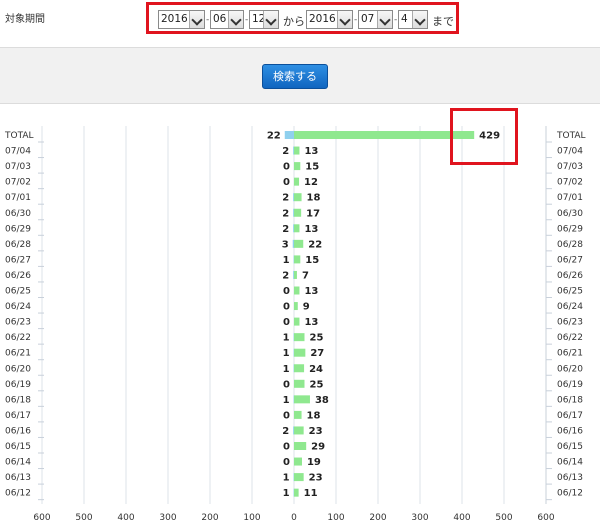  Describe the element at coordinates (570, 338) in the screenshot. I see `category-label-right: 06/22` at that location.